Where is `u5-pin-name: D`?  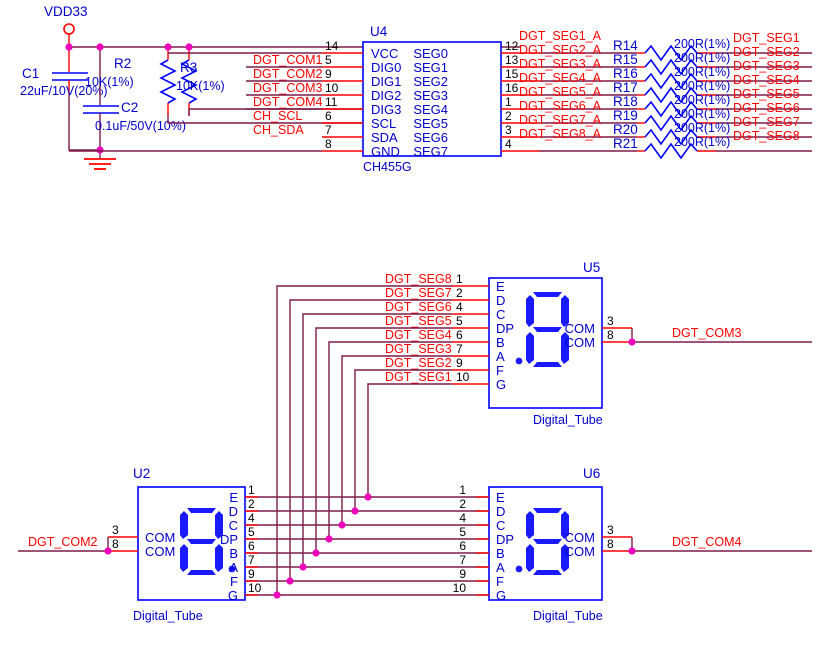 u5-pin-name: D is located at coordinates (500, 300).